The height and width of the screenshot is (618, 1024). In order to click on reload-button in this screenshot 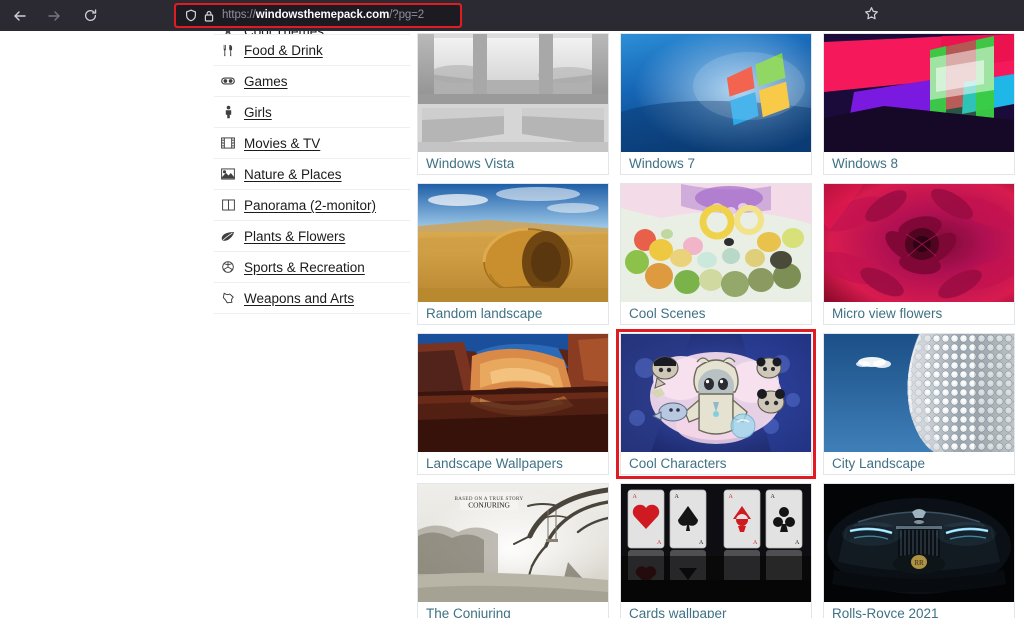, I will do `click(90, 16)`.